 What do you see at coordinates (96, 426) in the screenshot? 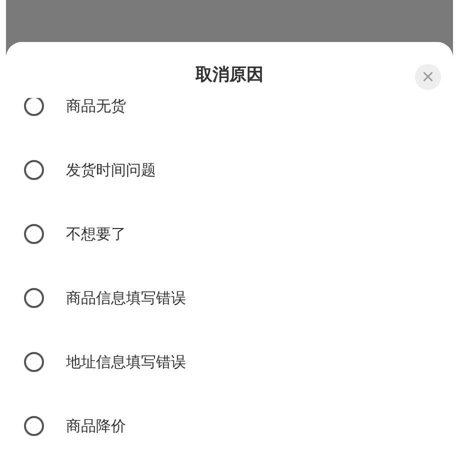
I see `reason-label: 商品降价` at bounding box center [96, 426].